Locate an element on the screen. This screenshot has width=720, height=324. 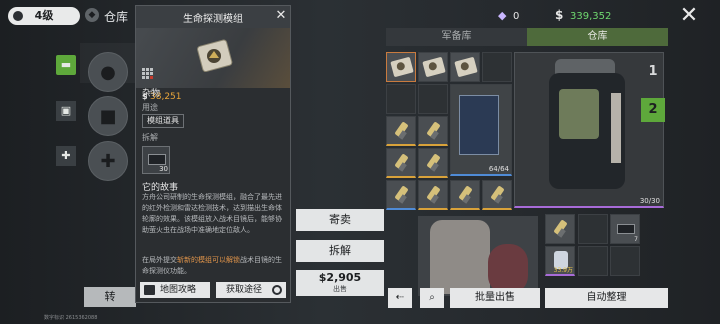
transfer-button: 转 is located at coordinates (110, 297).